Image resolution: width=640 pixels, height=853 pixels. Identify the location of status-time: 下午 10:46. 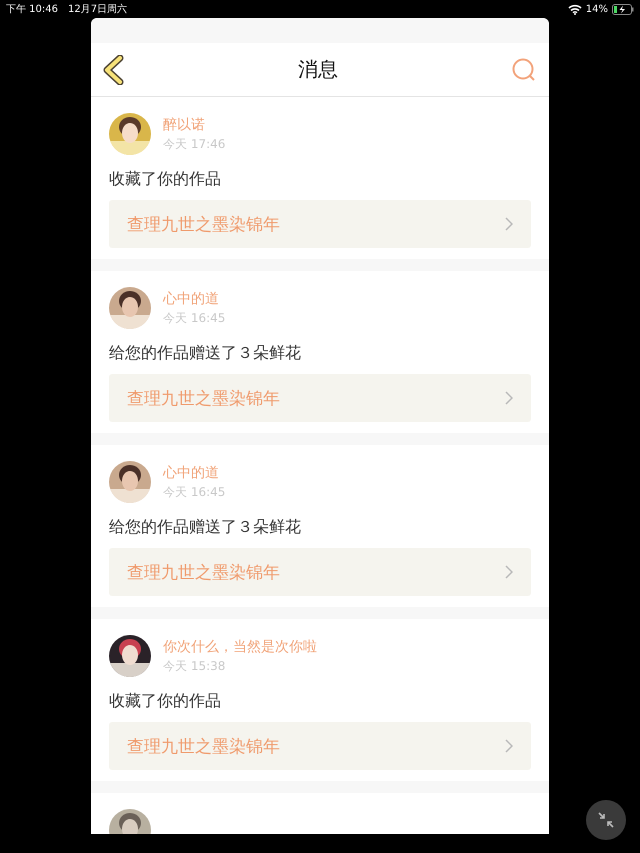
(32, 9).